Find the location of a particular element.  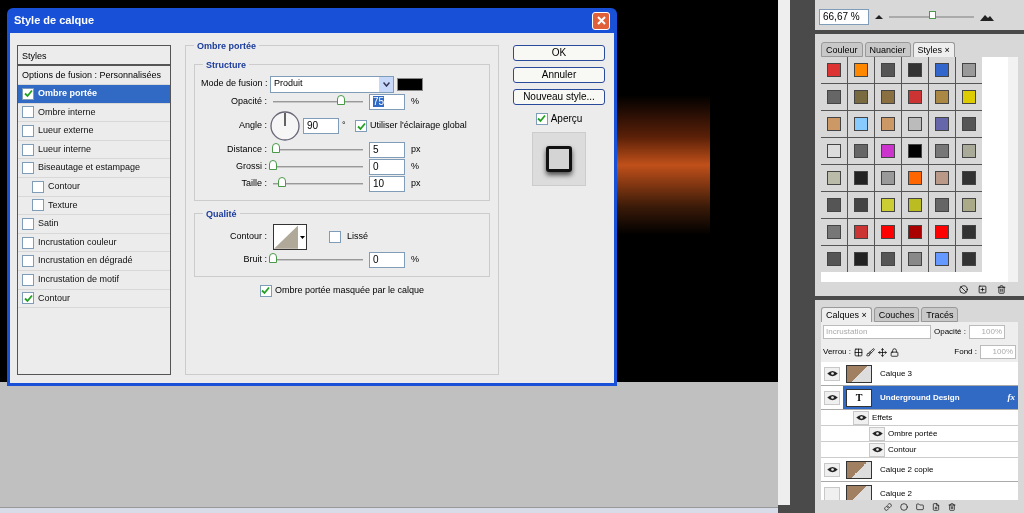

zoom-field: 66,67 % is located at coordinates (844, 17).